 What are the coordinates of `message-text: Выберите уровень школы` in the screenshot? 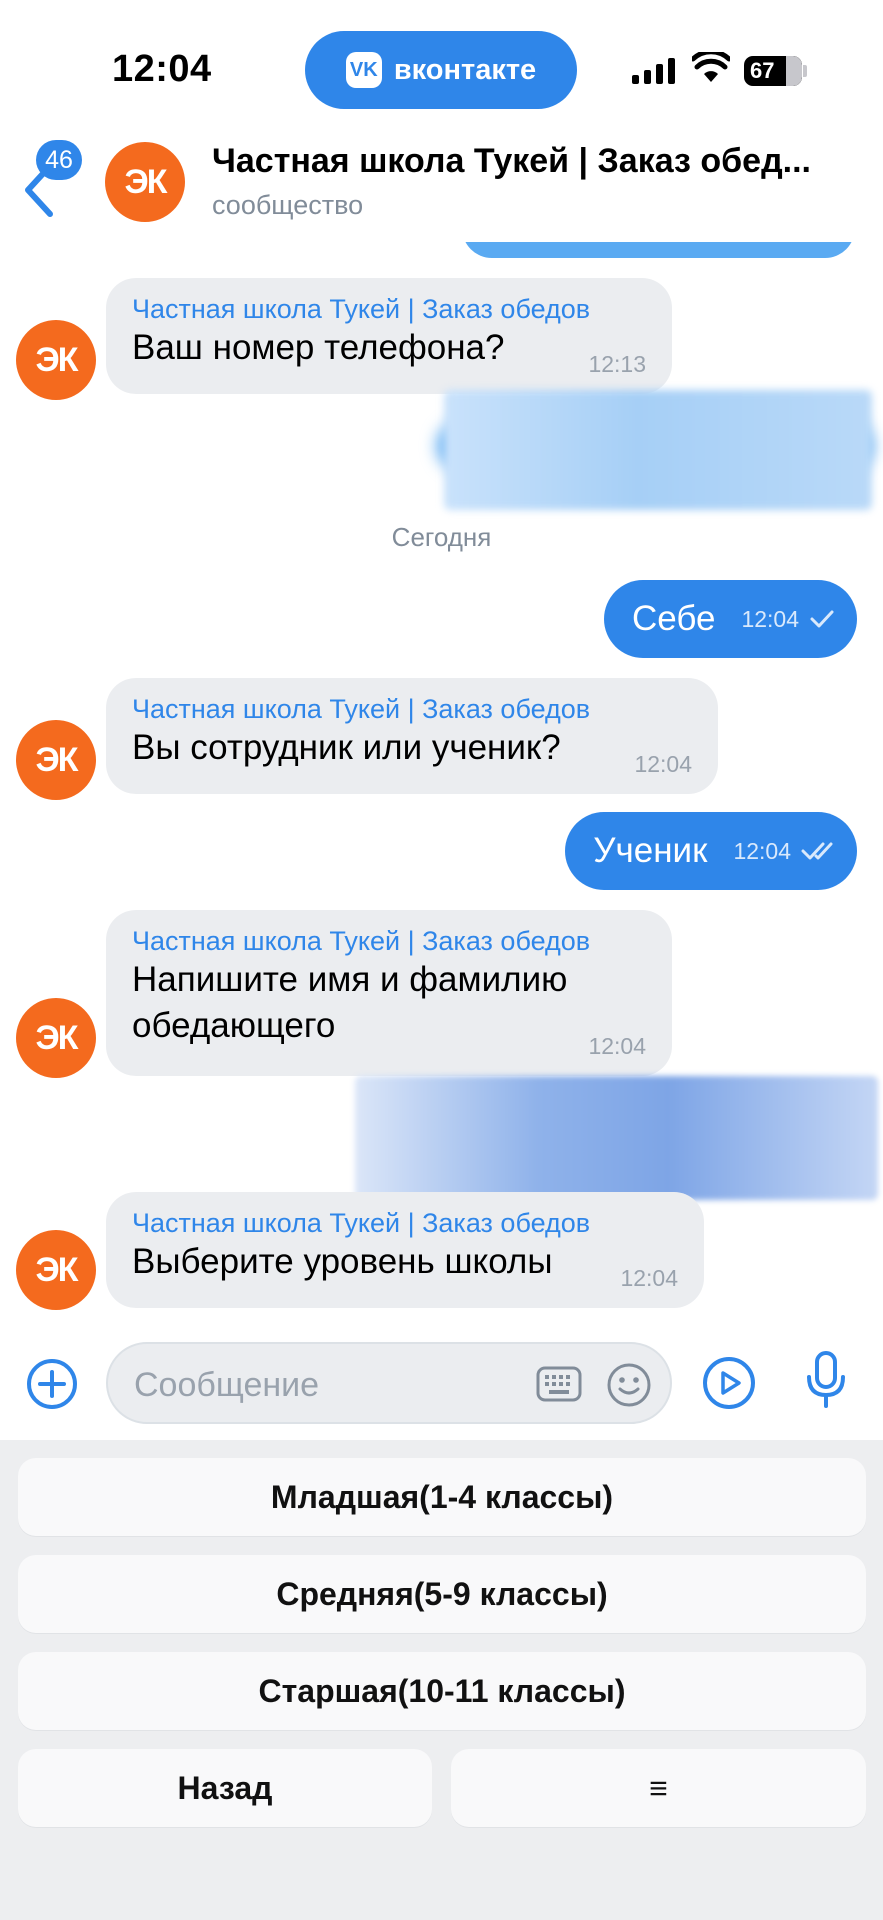 It's located at (342, 1261).